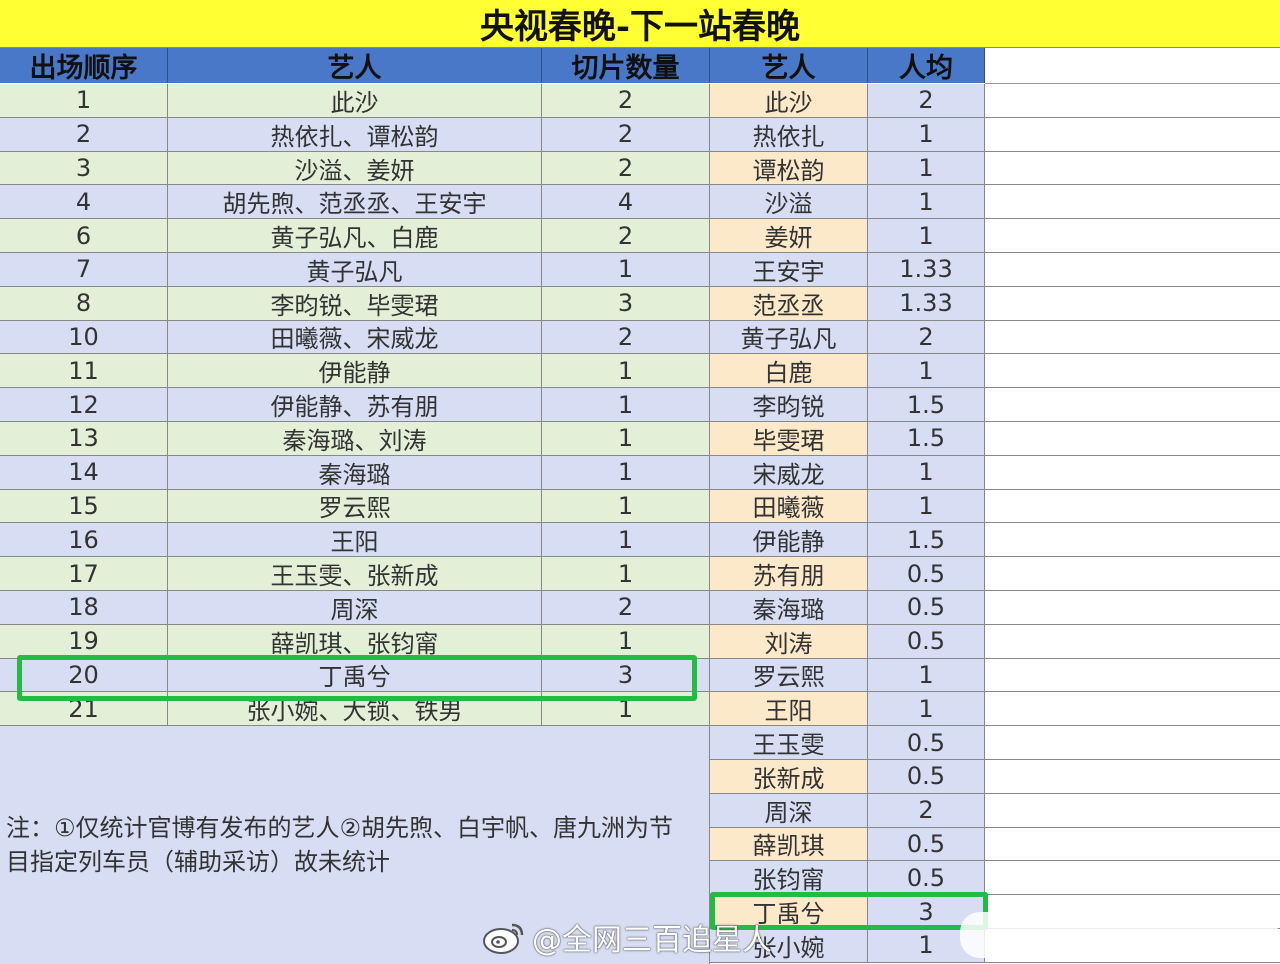 This screenshot has width=1280, height=964. What do you see at coordinates (355, 236) in the screenshot?
I see `cell-artist-group: 黄子弘凡、白鹿` at bounding box center [355, 236].